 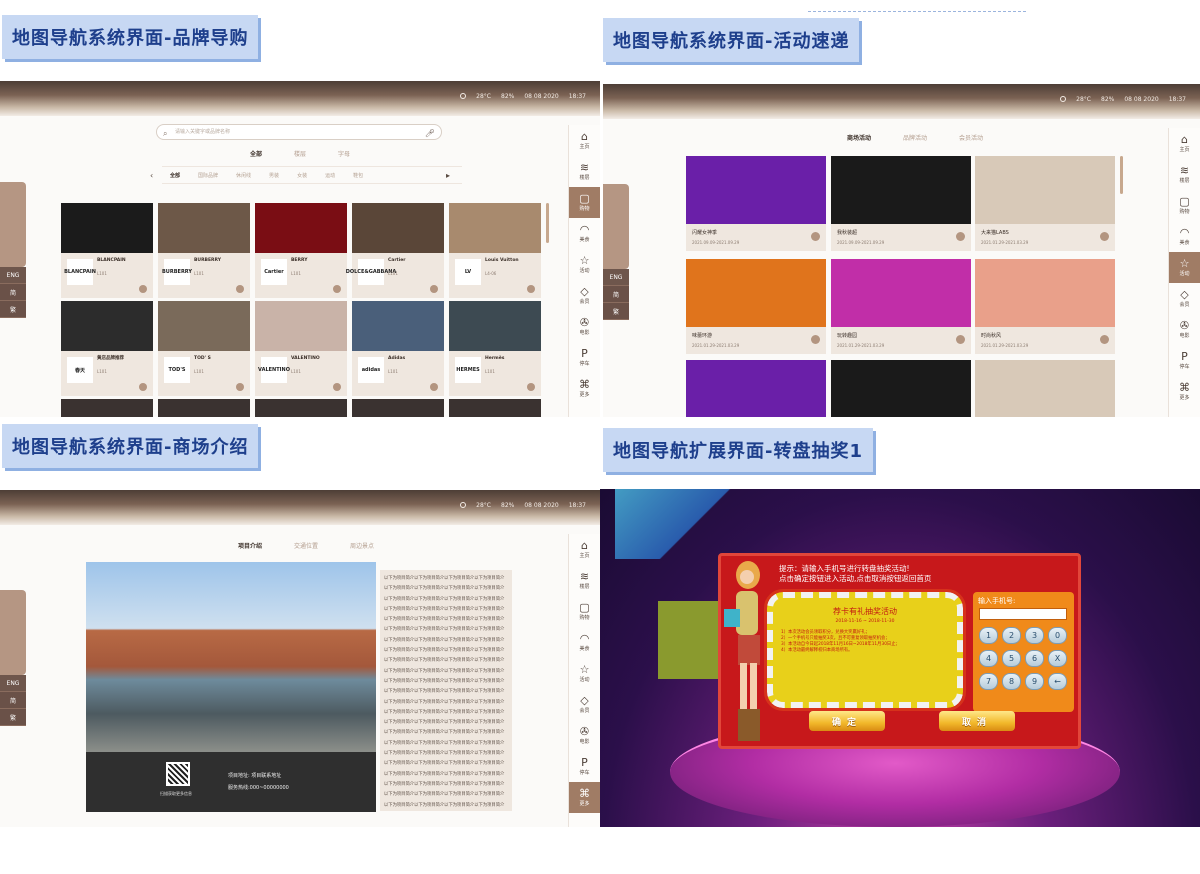 I want to click on keypad-key: ←, so click(x=1057, y=681).